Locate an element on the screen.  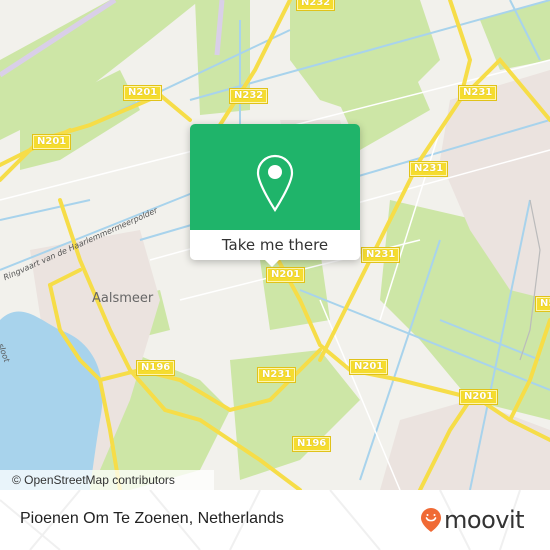
map-pin-icon is located at coordinates (275, 183).